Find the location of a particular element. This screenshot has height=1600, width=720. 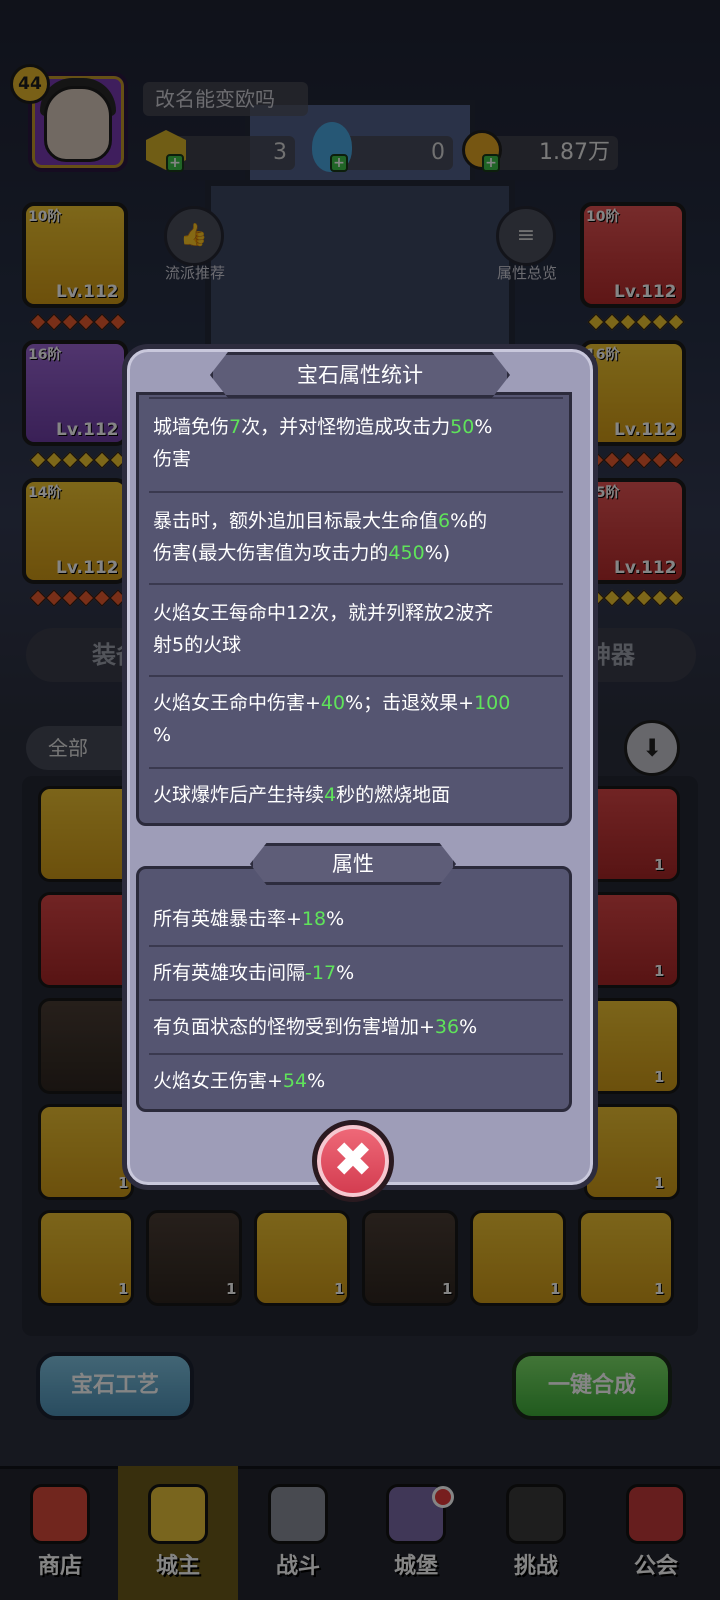

highlight-value: 54 is located at coordinates (295, 1081).